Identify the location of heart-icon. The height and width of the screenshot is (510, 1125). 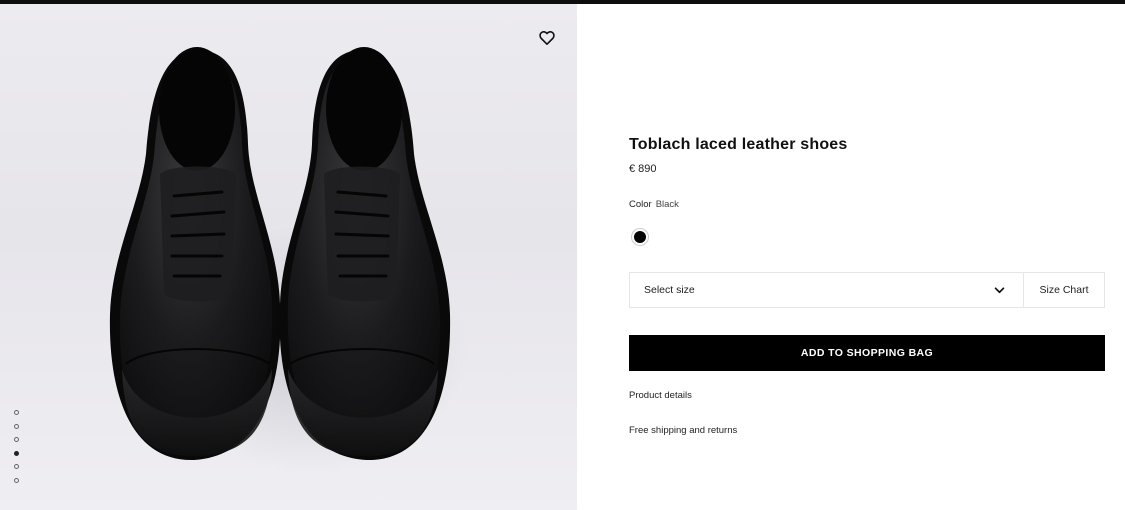
(547, 37).